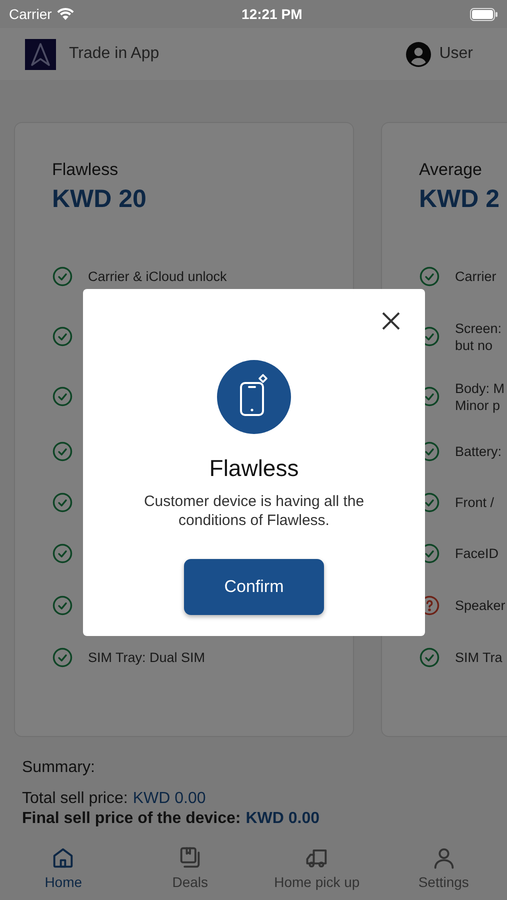 Image resolution: width=507 pixels, height=900 pixels. Describe the element at coordinates (86, 170) in the screenshot. I see `grade-title: Flawless` at that location.